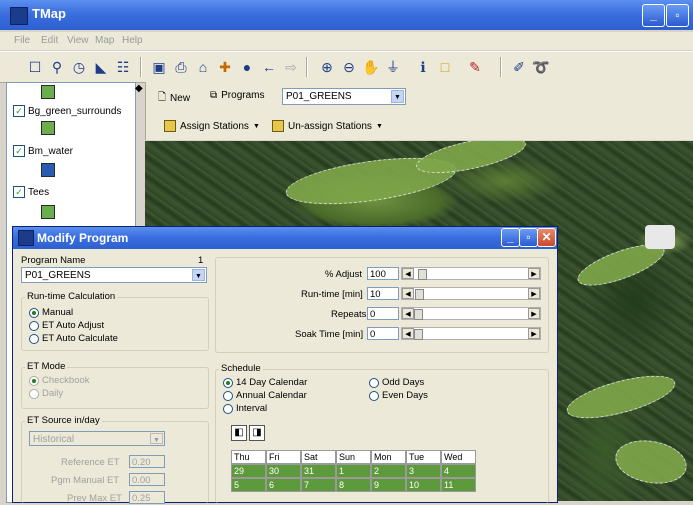  I want to click on info-icon: ℹ, so click(423, 67).